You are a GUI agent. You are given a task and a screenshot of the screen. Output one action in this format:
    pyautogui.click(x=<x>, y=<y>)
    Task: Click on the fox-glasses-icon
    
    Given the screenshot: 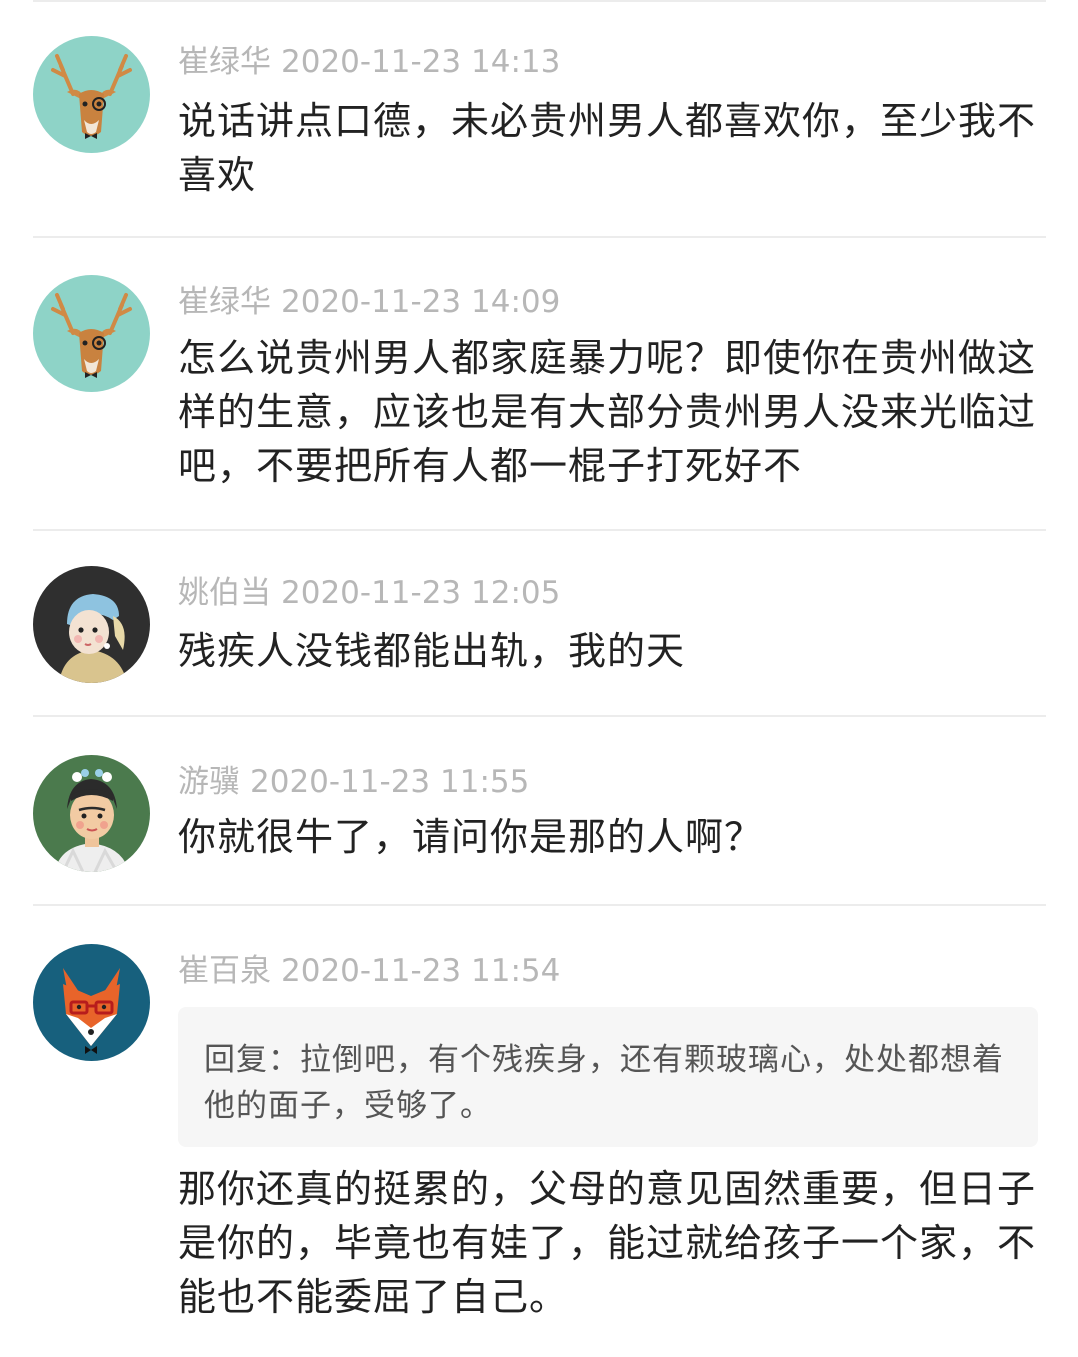 What is the action you would take?
    pyautogui.click(x=91, y=1002)
    